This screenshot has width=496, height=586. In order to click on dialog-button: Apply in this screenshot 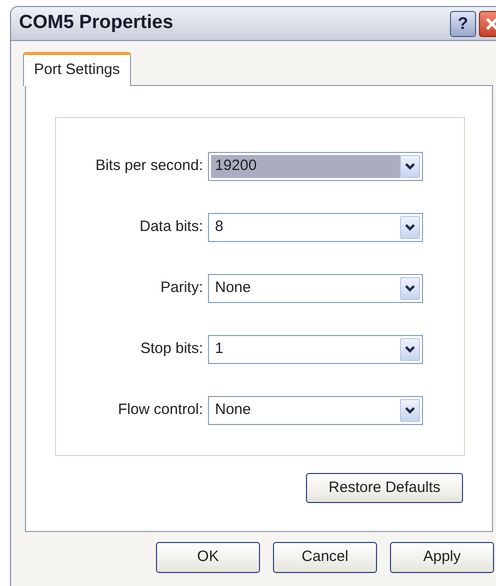, I will do `click(442, 557)`.